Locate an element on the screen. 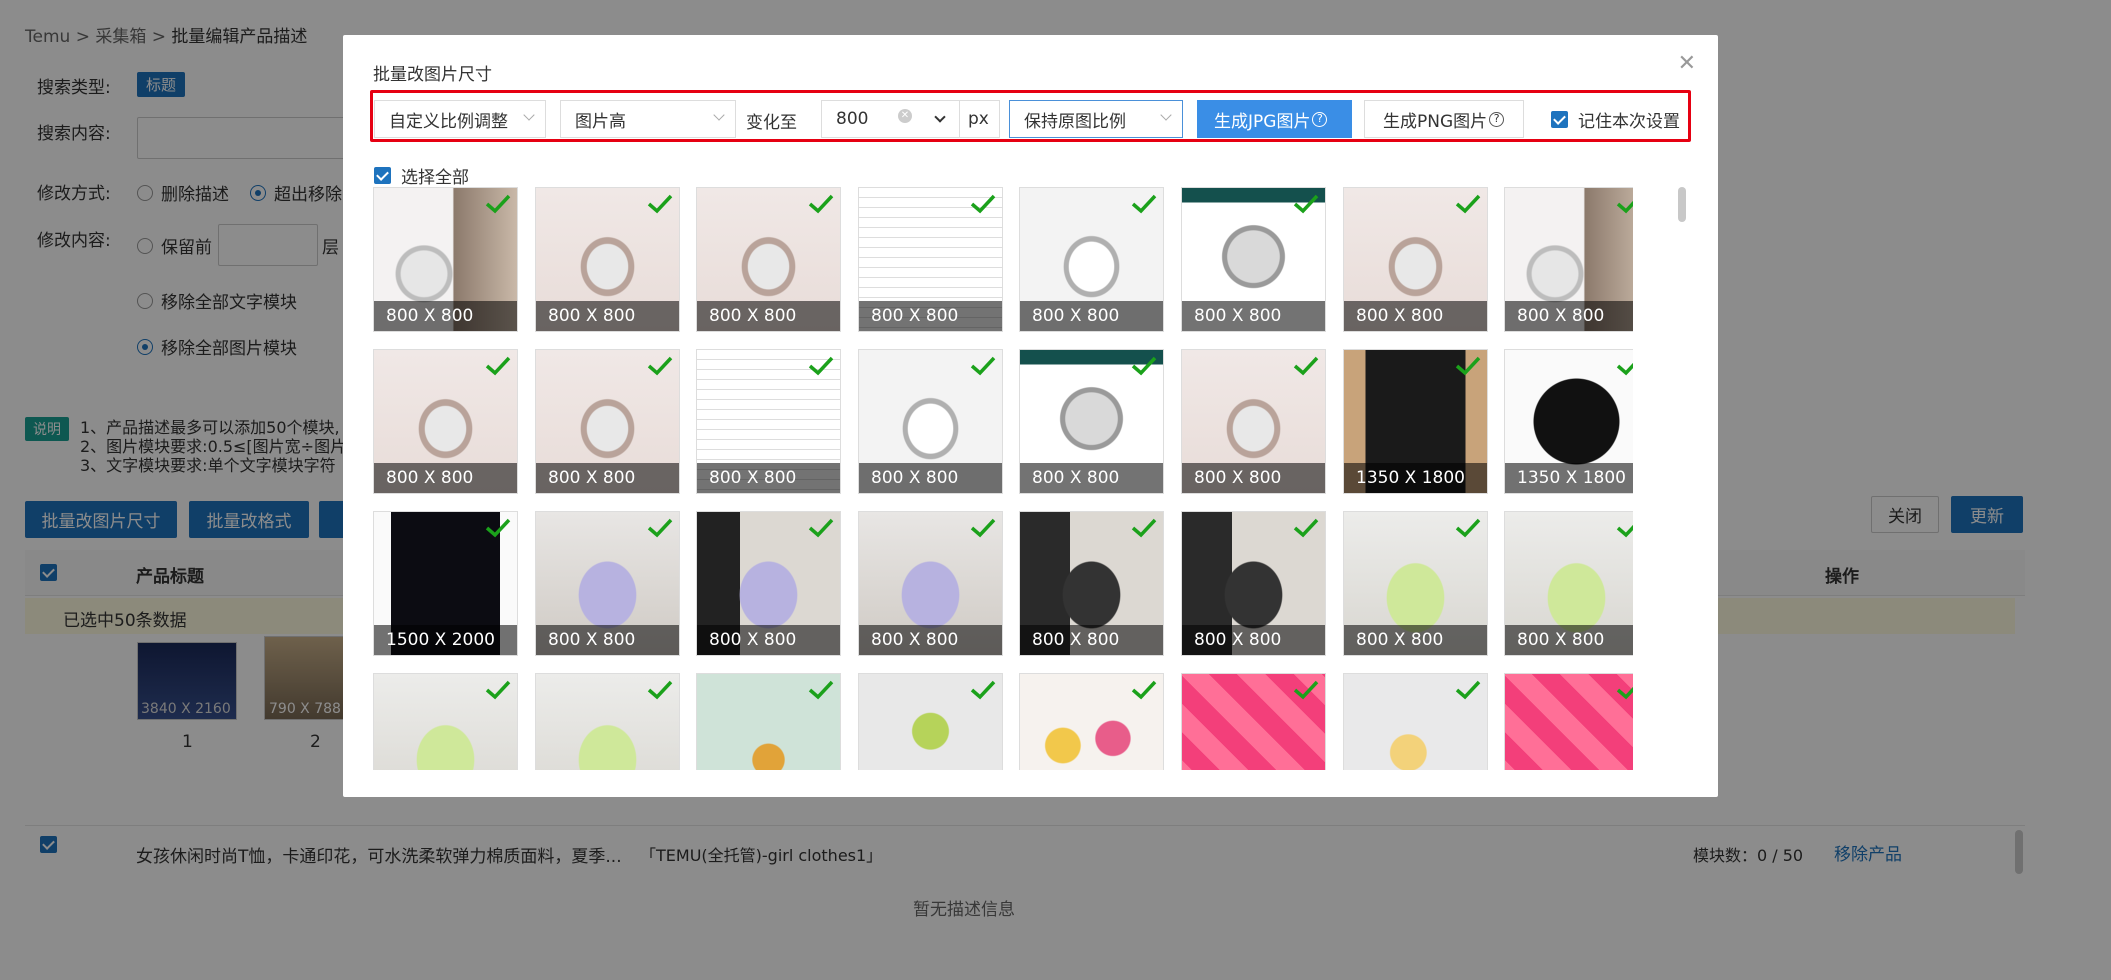 This screenshot has width=2111, height=980. image-card: 1500 X 2000 is located at coordinates (445, 583).